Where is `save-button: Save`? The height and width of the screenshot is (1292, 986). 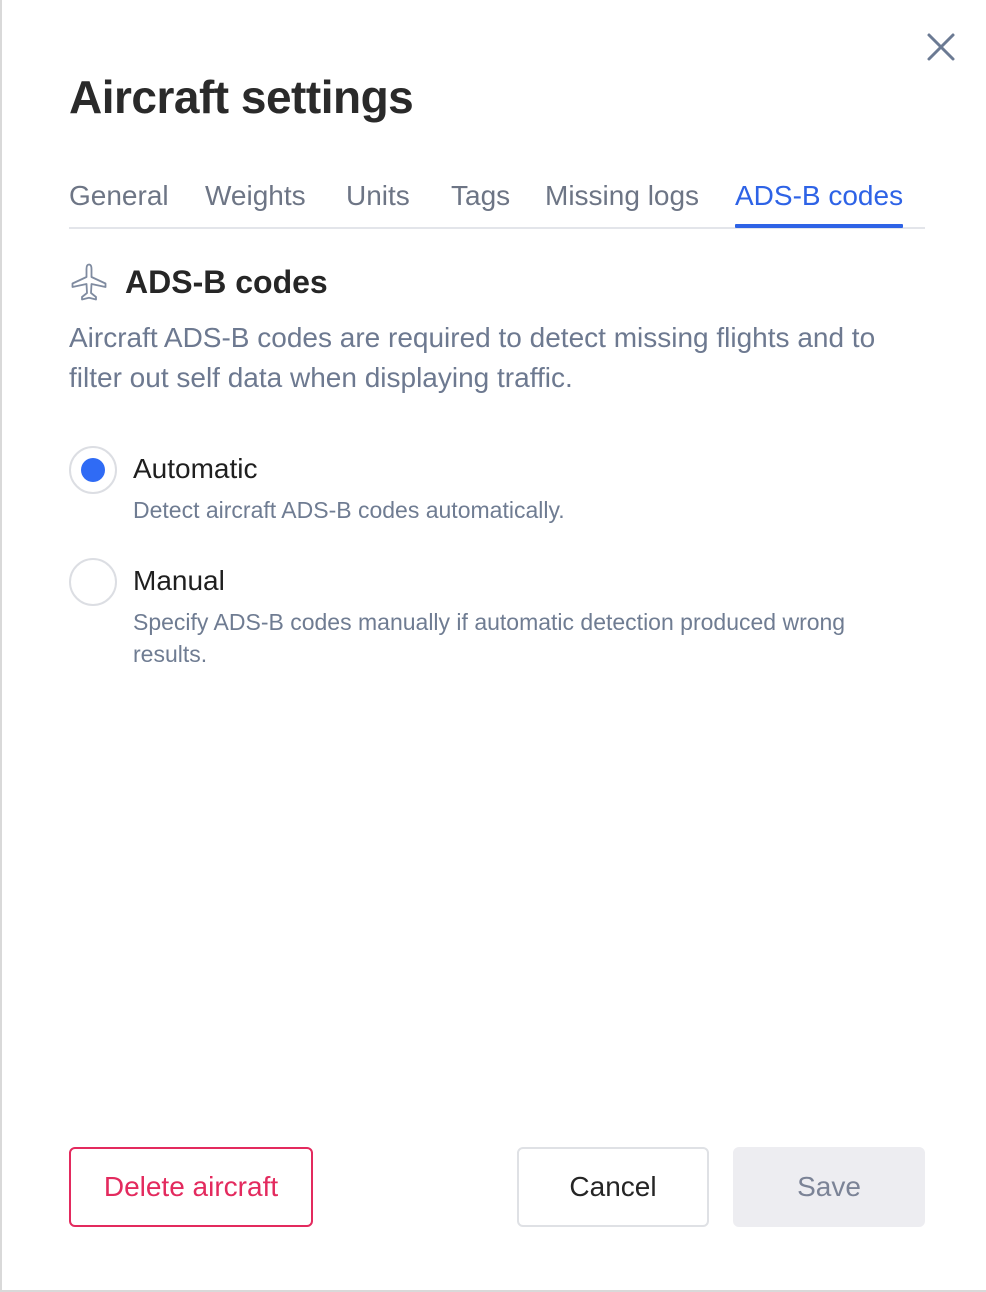 save-button: Save is located at coordinates (829, 1187).